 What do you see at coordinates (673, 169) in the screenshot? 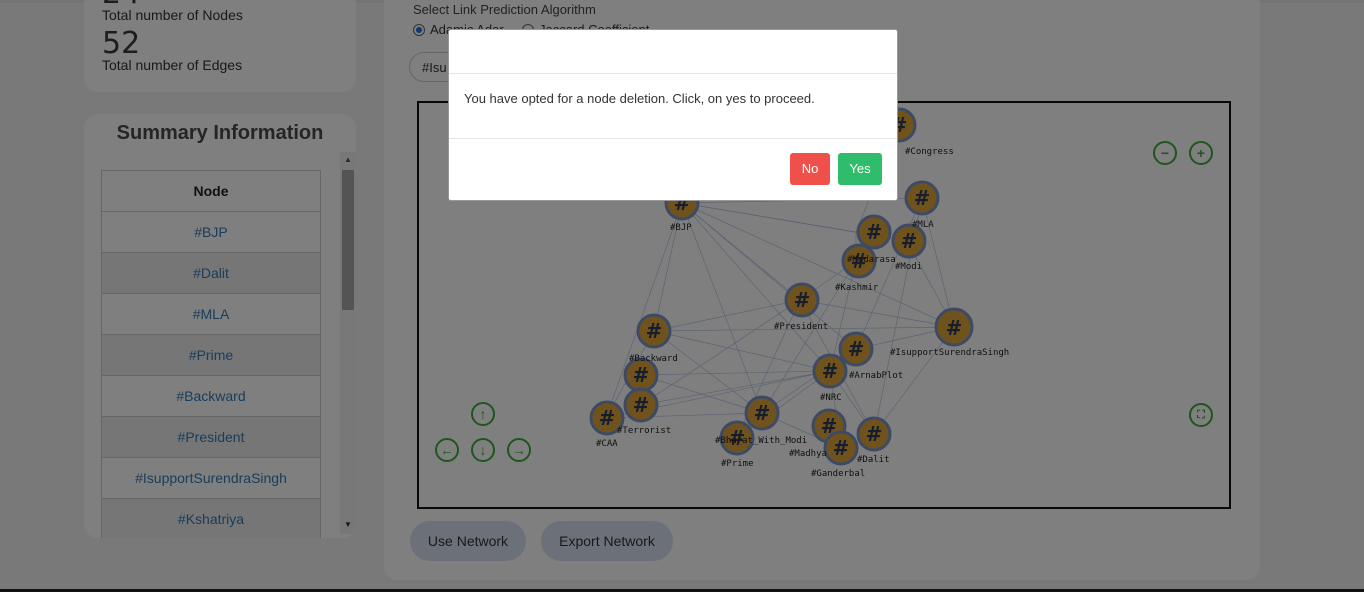
I see `dialog-footer: No Yes` at bounding box center [673, 169].